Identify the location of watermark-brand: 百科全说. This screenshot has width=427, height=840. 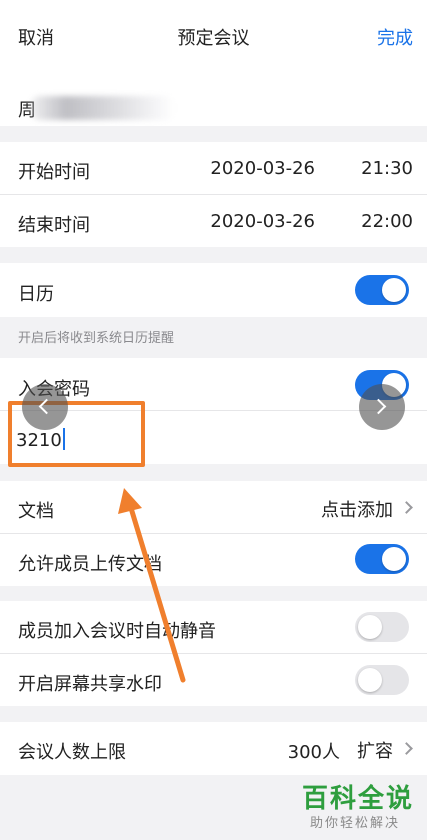
(358, 799).